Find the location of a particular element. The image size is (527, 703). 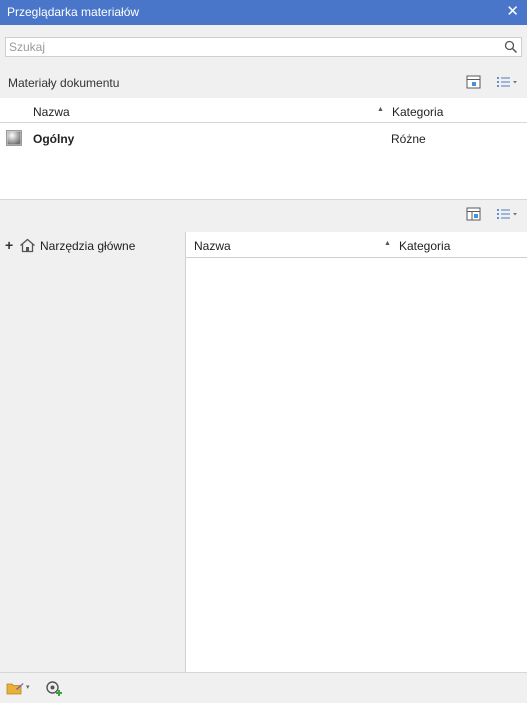

sort-ascending-icon: ▲ is located at coordinates (380, 109).